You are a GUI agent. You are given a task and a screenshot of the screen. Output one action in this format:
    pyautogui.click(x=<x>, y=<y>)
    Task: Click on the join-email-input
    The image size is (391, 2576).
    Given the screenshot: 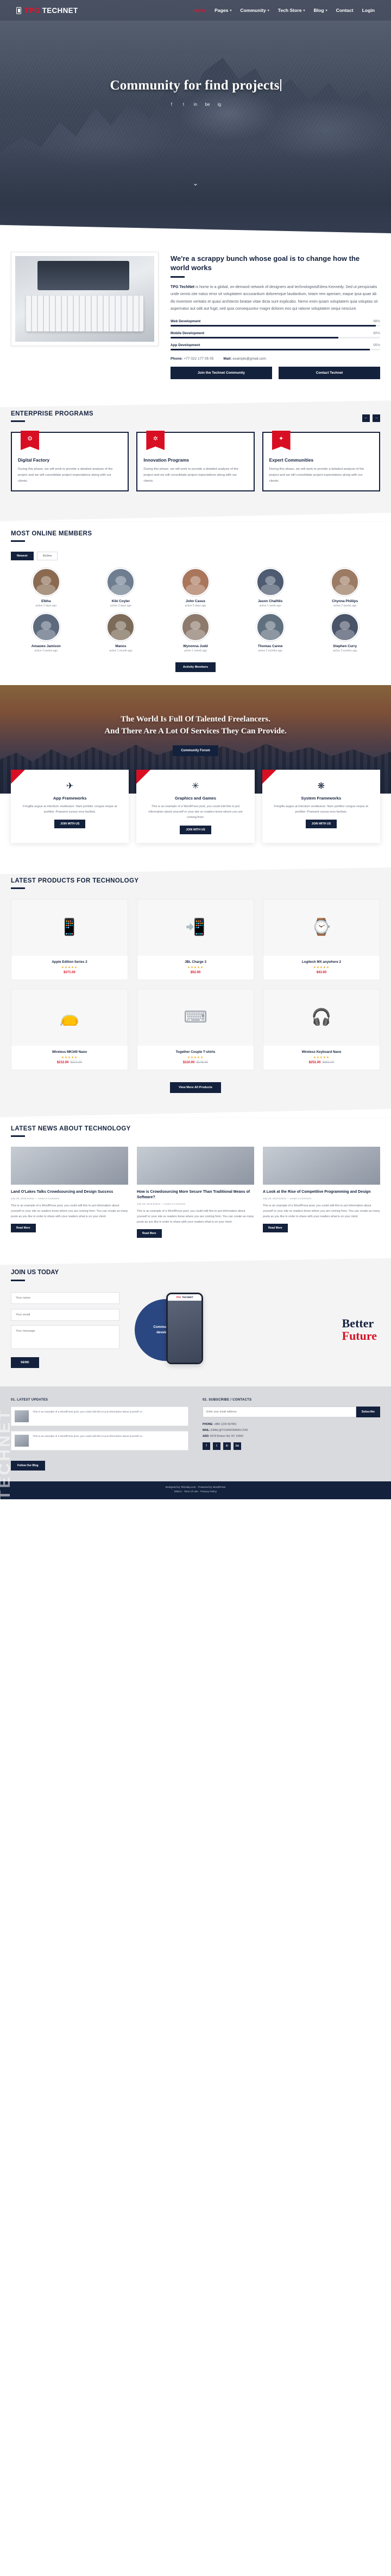 What is the action you would take?
    pyautogui.click(x=65, y=1314)
    